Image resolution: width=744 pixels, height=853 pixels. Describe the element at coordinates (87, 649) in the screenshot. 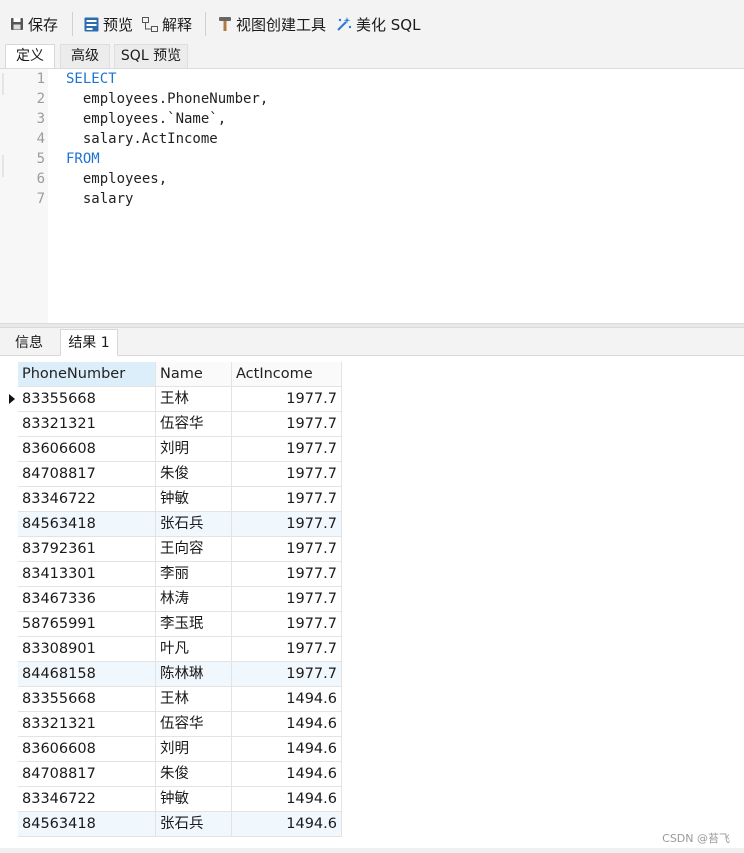

I see `cell-phonenumber: 83308901` at that location.